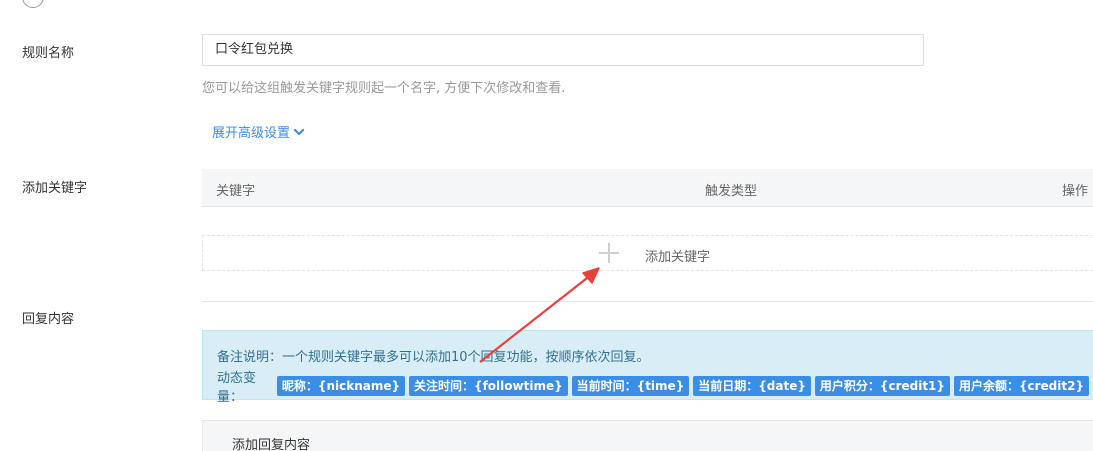 The image size is (1093, 451). What do you see at coordinates (647, 301) in the screenshot?
I see `divider` at bounding box center [647, 301].